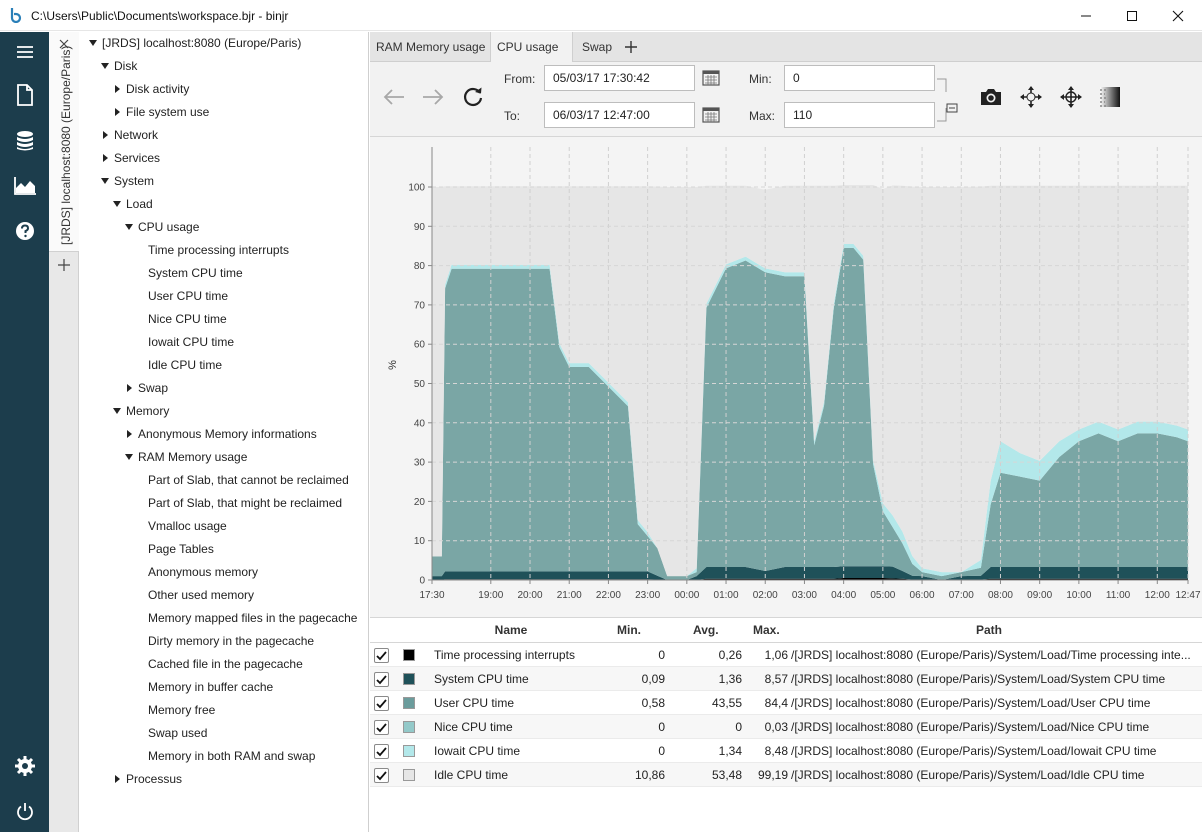  Describe the element at coordinates (24, 52) in the screenshot. I see `menu-button` at that location.